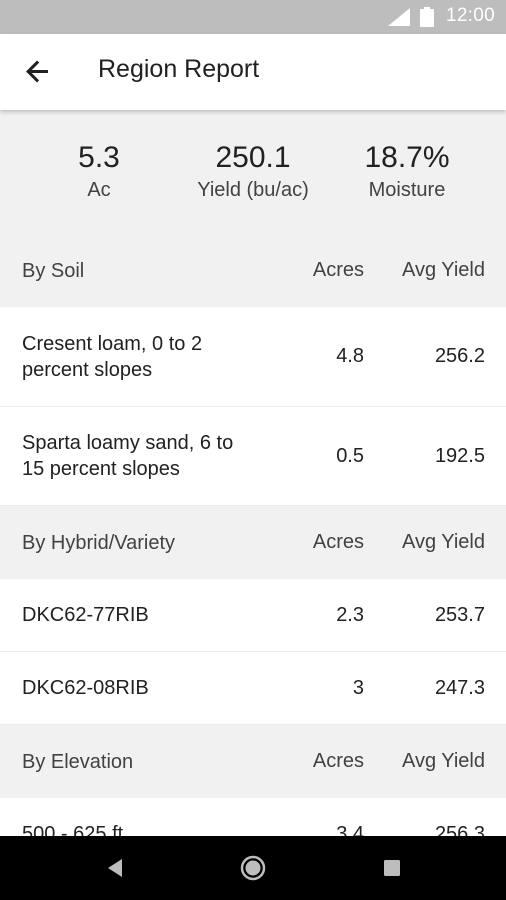 The width and height of the screenshot is (506, 900). What do you see at coordinates (407, 190) in the screenshot?
I see `stat-label: Moisture` at bounding box center [407, 190].